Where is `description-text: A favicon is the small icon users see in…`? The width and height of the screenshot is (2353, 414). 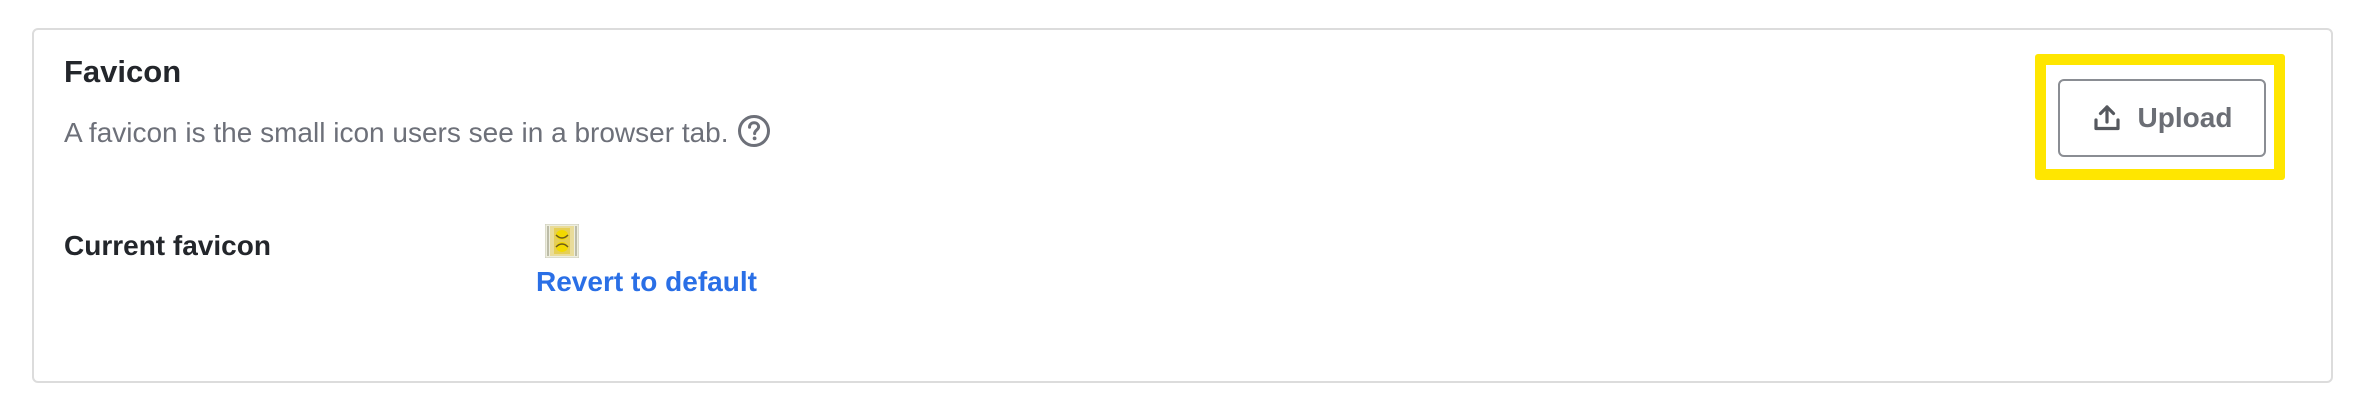
description-text: A favicon is the small icon users see in… is located at coordinates (396, 132).